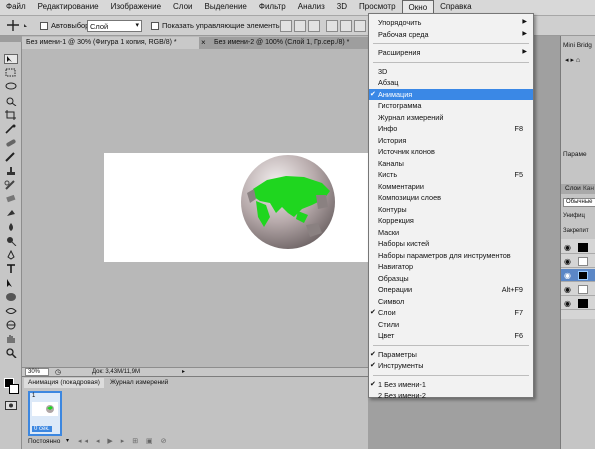  I want to click on window-menu-item: Наборы кистей, so click(451, 244).